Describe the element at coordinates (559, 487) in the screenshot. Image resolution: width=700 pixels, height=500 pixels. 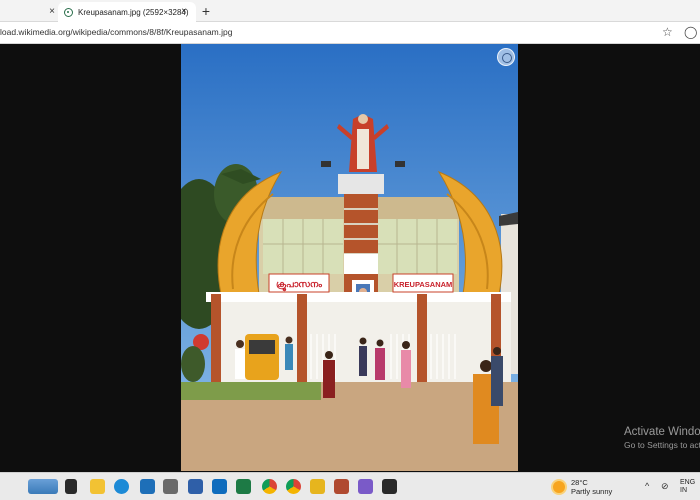
I see `partly-sunny-icon` at that location.